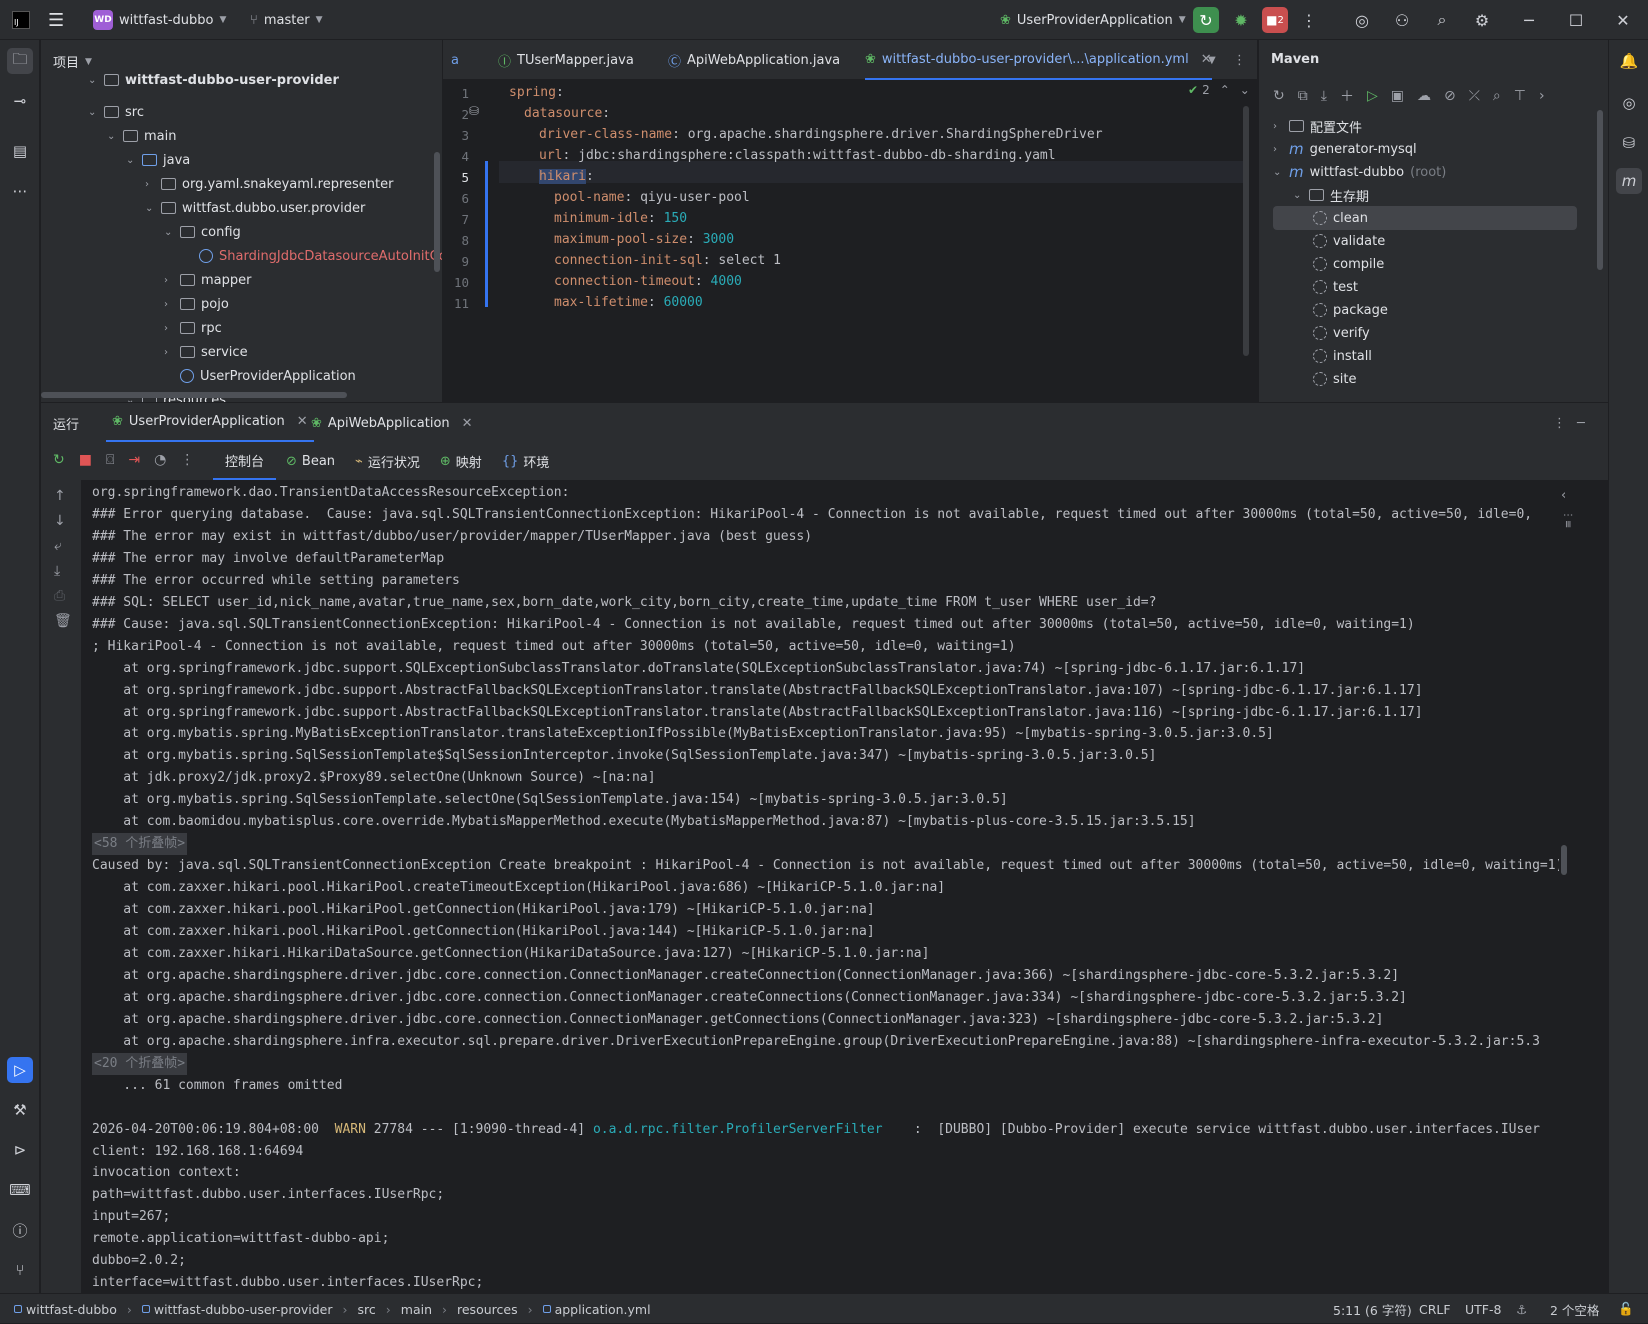 This screenshot has height=1324, width=1648. I want to click on rerun-icon: ↻, so click(59, 460).